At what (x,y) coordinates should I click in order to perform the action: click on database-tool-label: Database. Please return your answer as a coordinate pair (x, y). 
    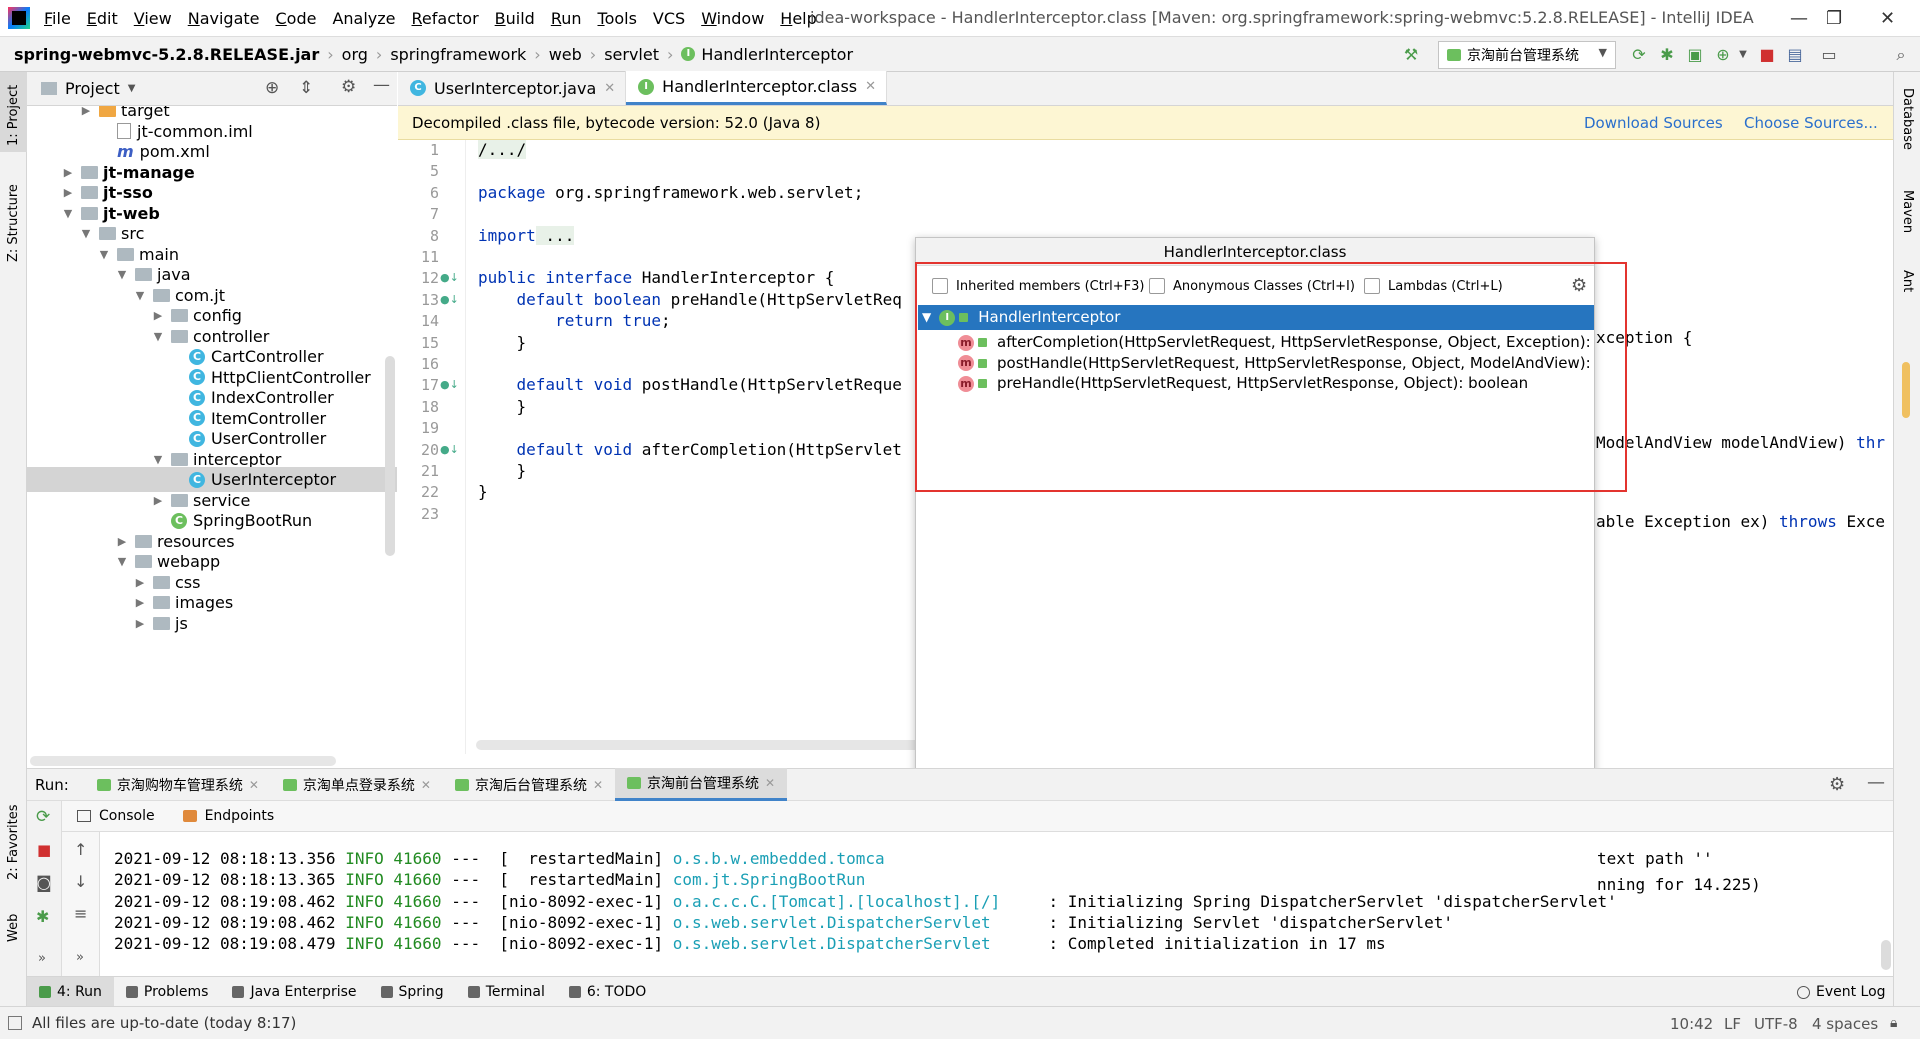
    Looking at the image, I should click on (1907, 119).